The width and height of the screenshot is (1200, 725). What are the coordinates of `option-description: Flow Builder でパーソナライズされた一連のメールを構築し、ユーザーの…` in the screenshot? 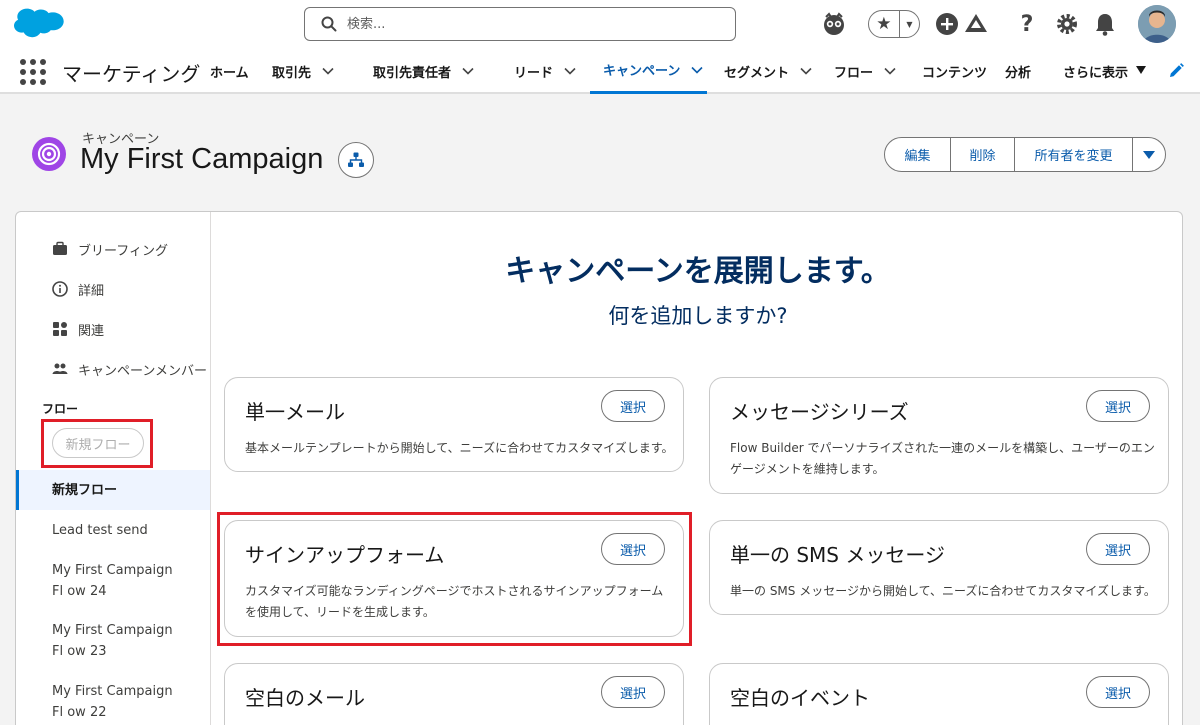 It's located at (942, 458).